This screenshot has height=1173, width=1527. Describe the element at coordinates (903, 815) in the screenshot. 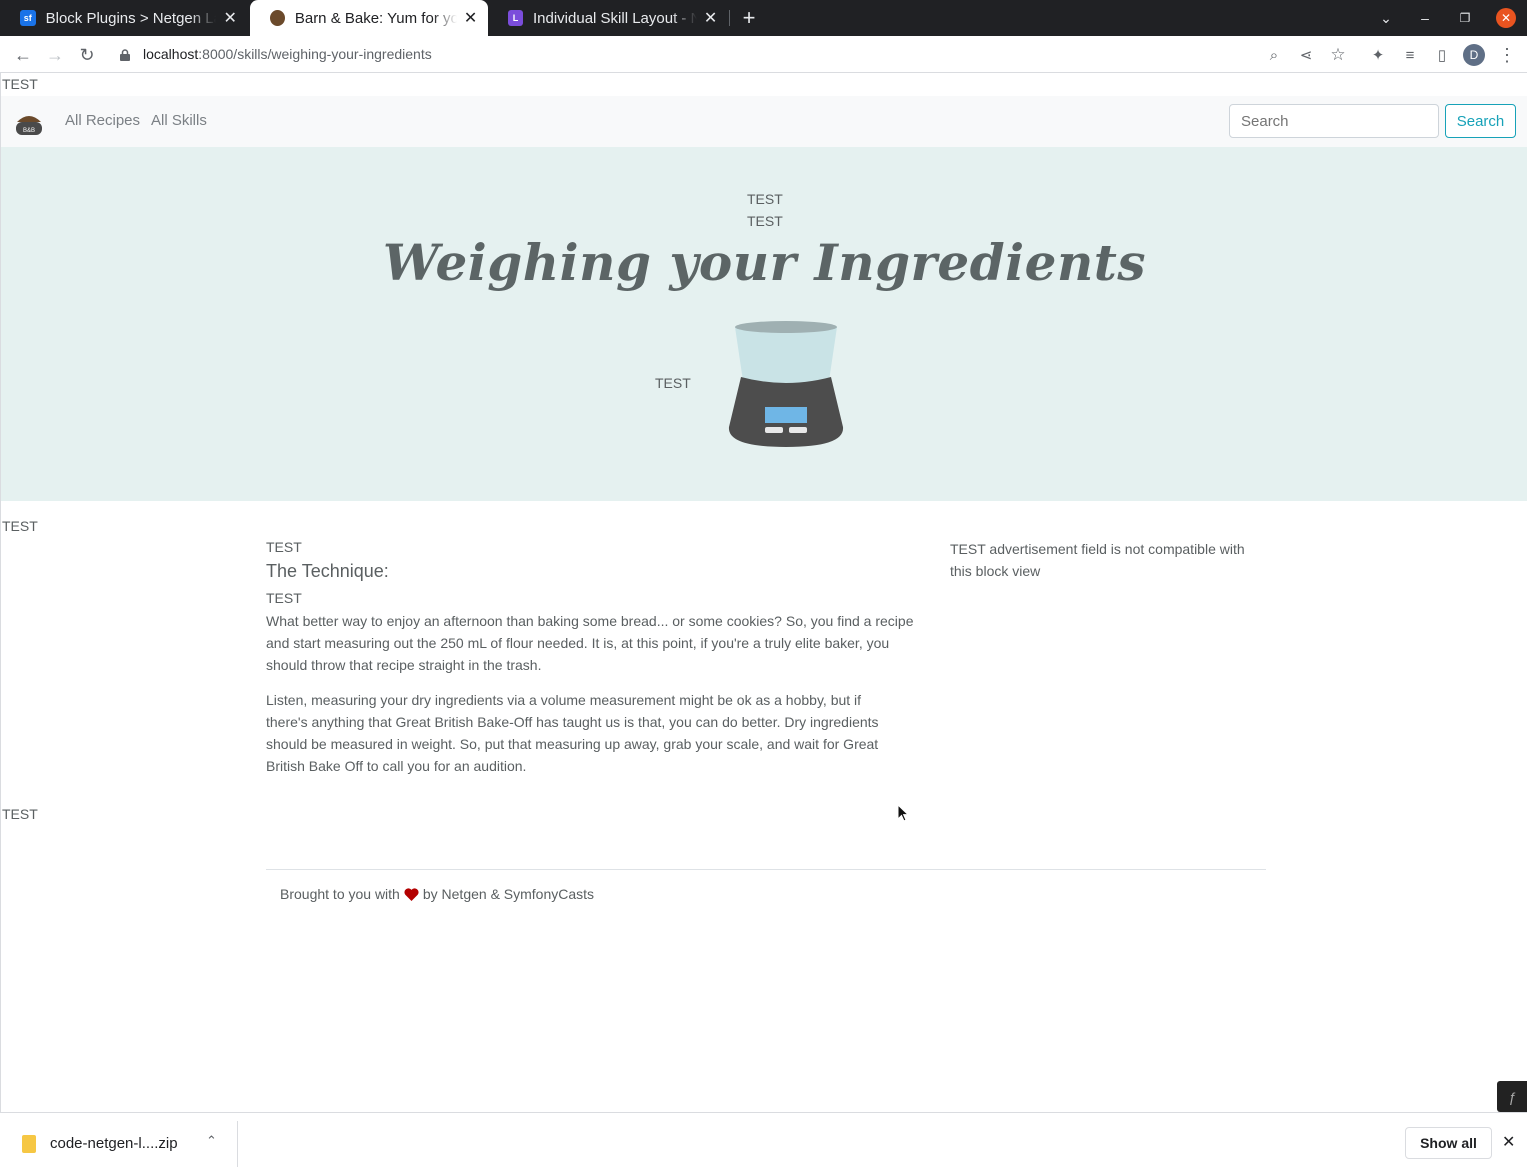

I see `mouse-cursor-icon` at that location.